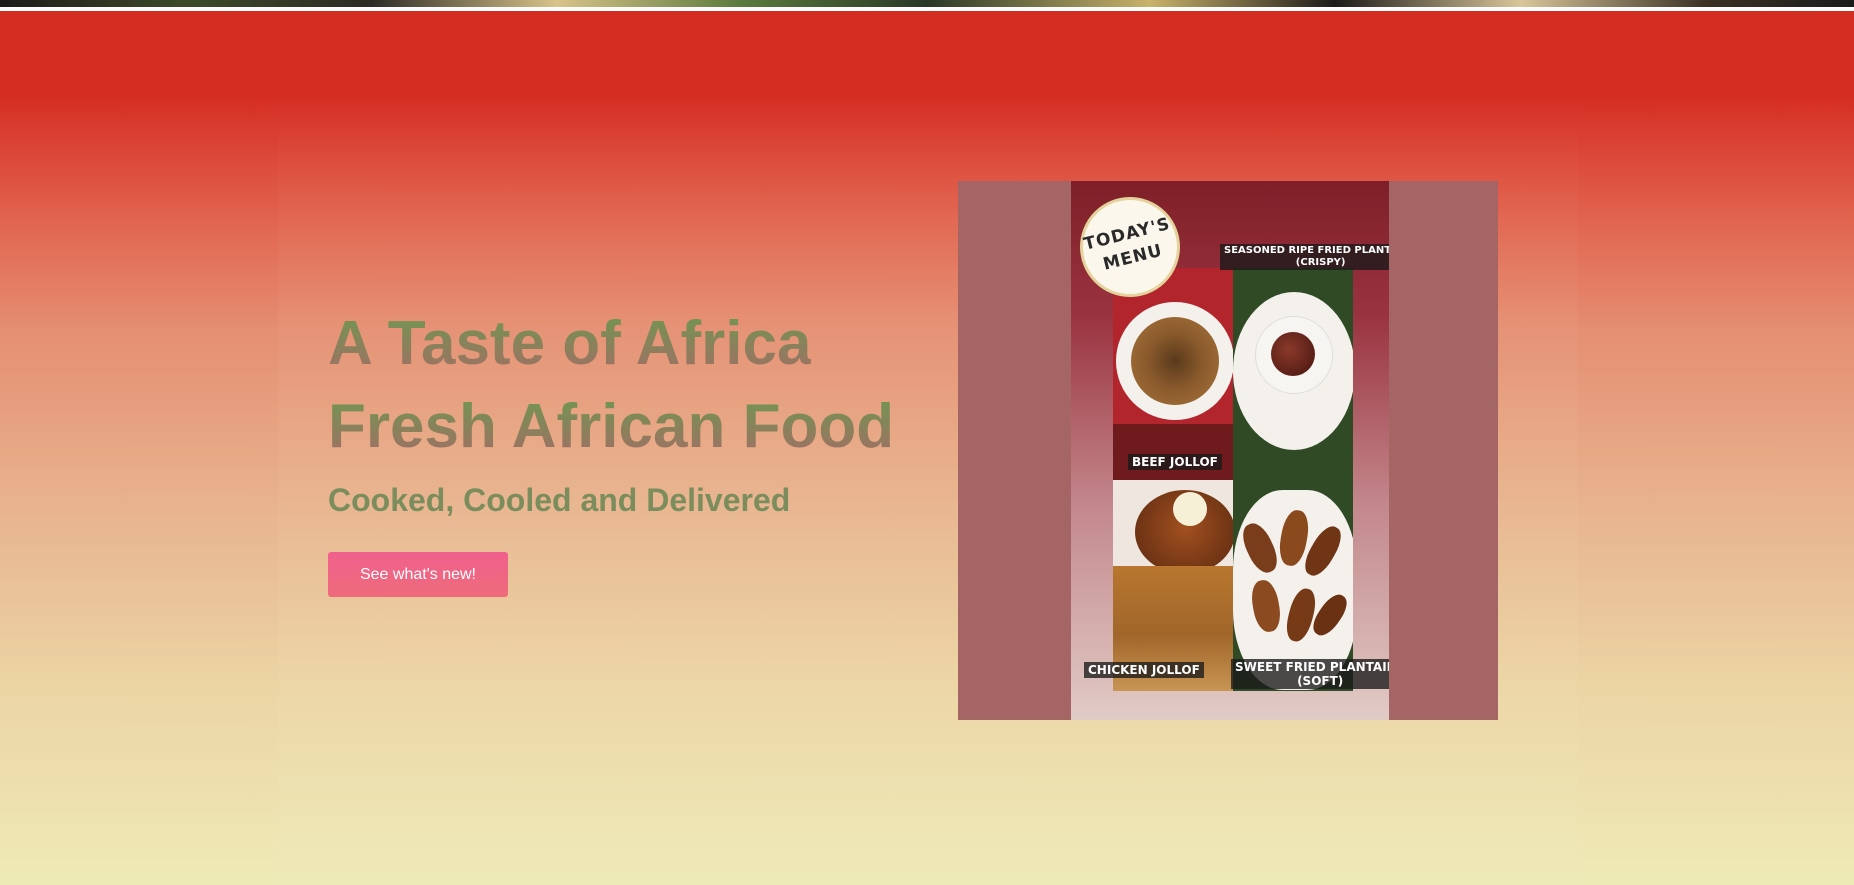 This screenshot has height=885, width=1854. I want to click on chicken-jollof-photo, so click(1173, 585).